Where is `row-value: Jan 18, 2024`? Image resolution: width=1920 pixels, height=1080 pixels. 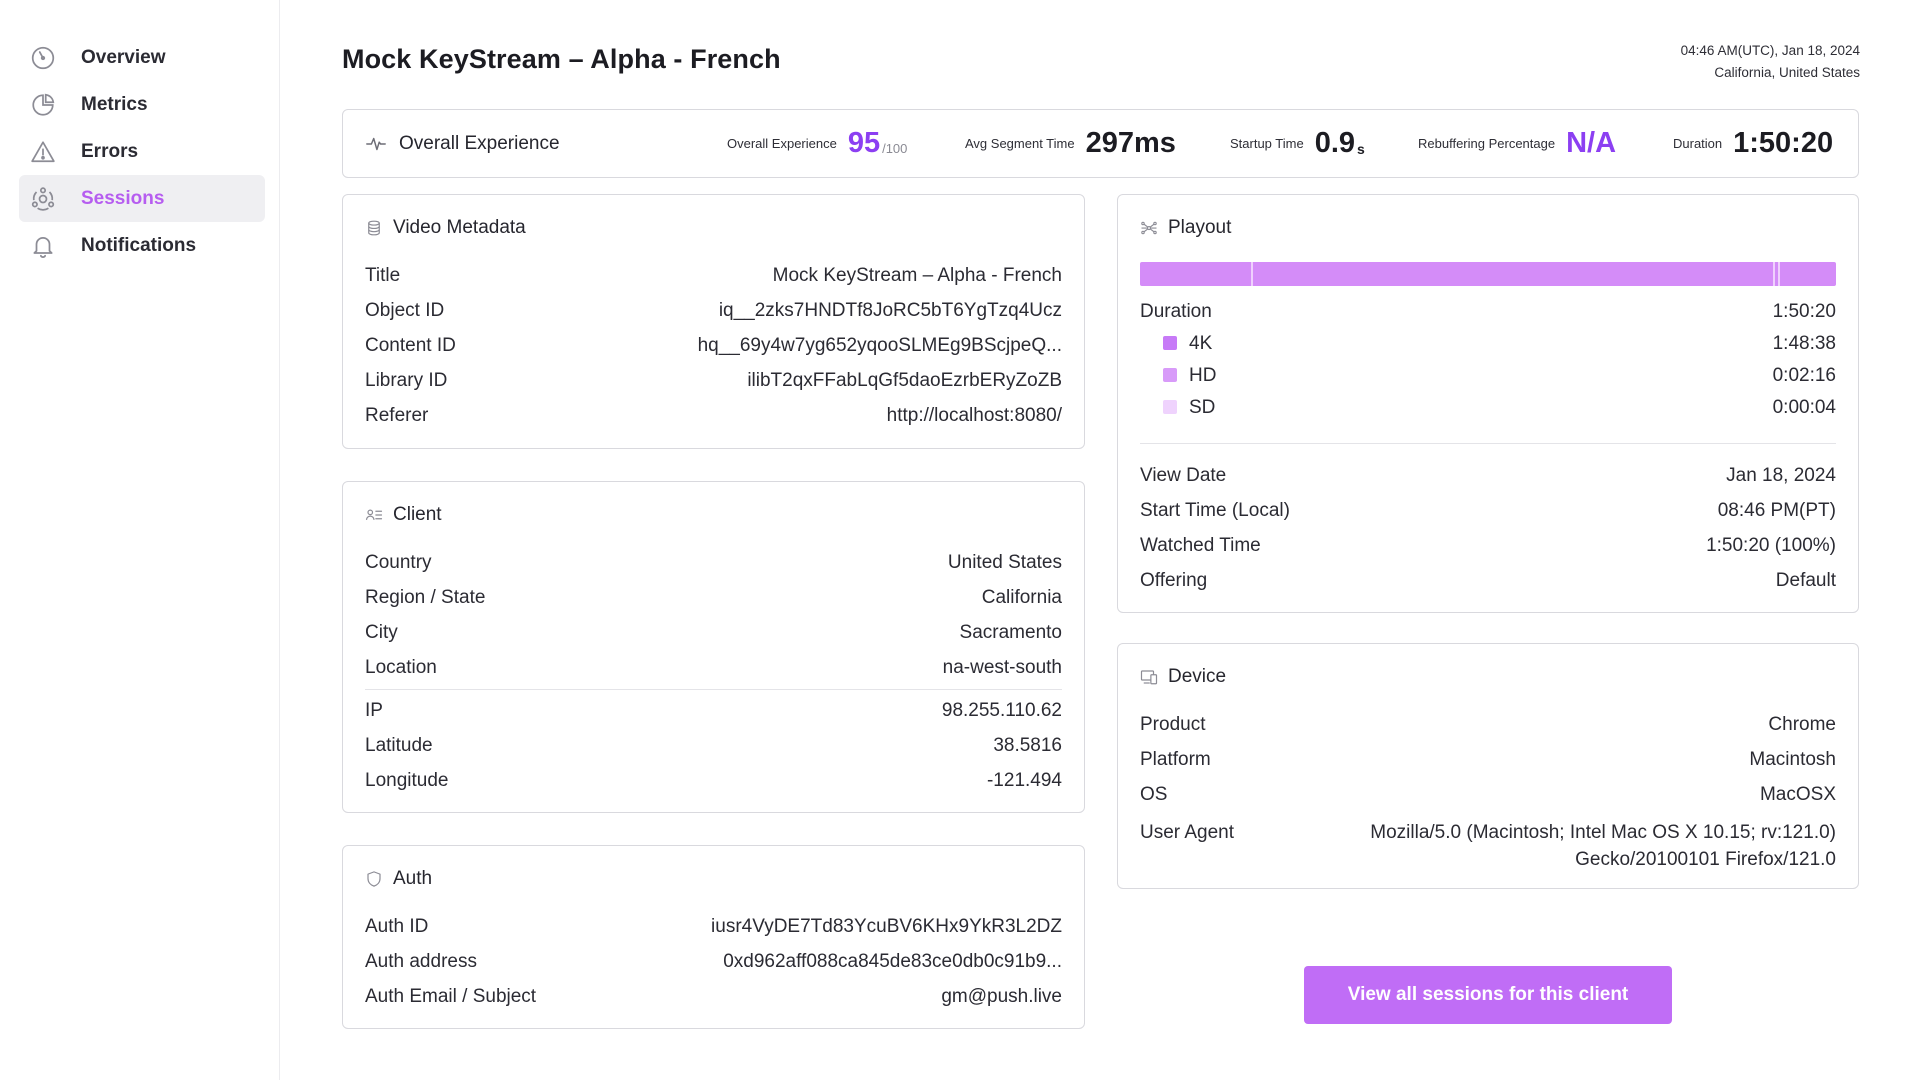
row-value: Jan 18, 2024 is located at coordinates (1781, 475).